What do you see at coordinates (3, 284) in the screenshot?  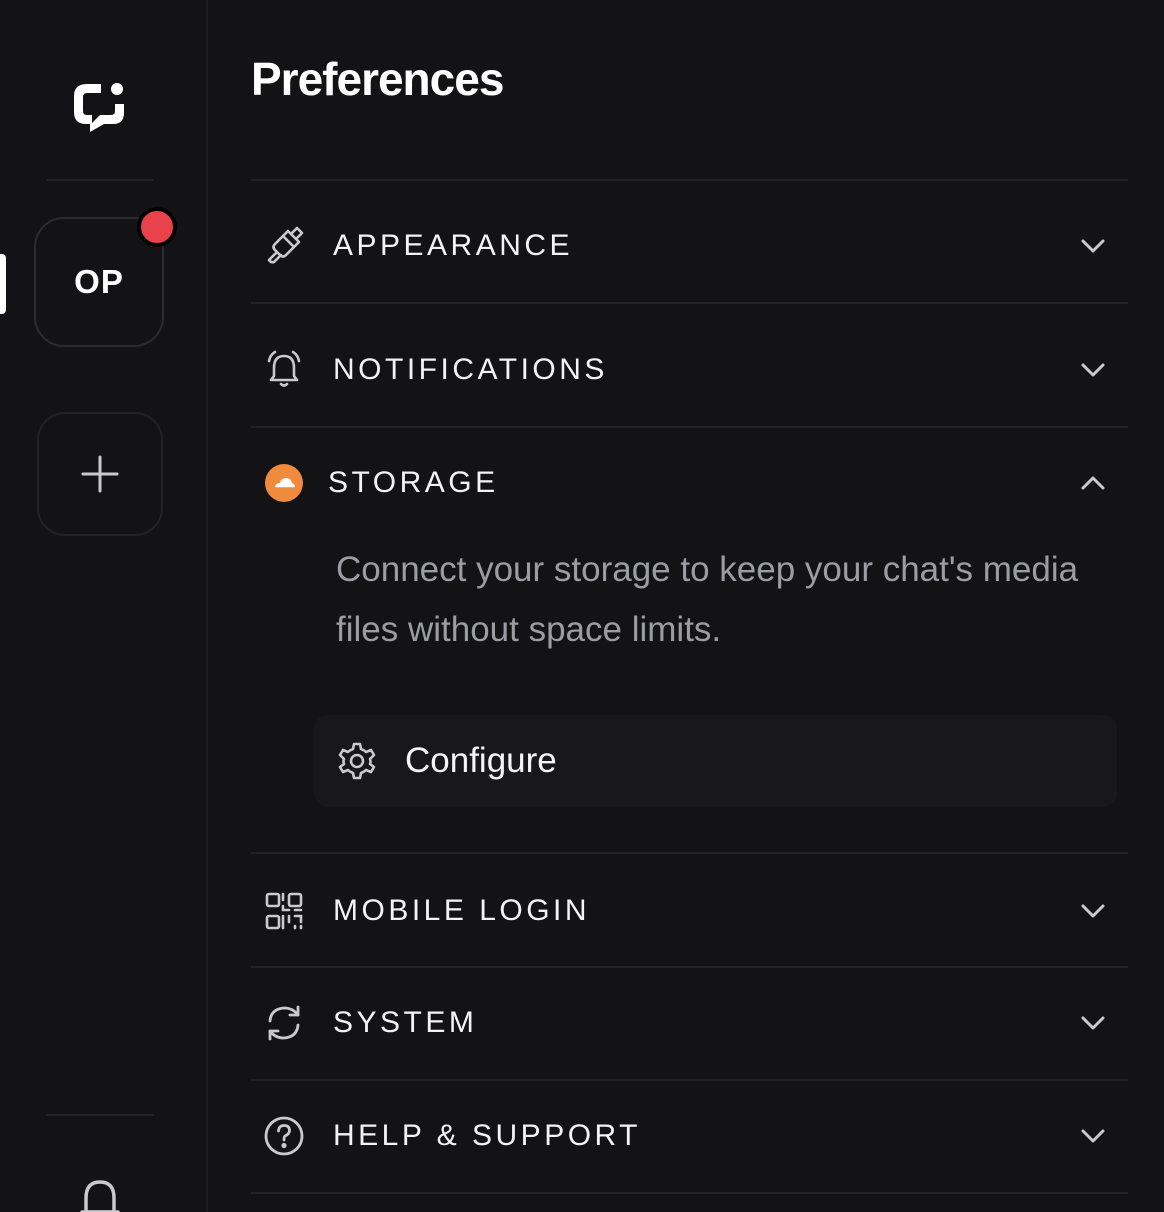 I see `active-workspace-indicator` at bounding box center [3, 284].